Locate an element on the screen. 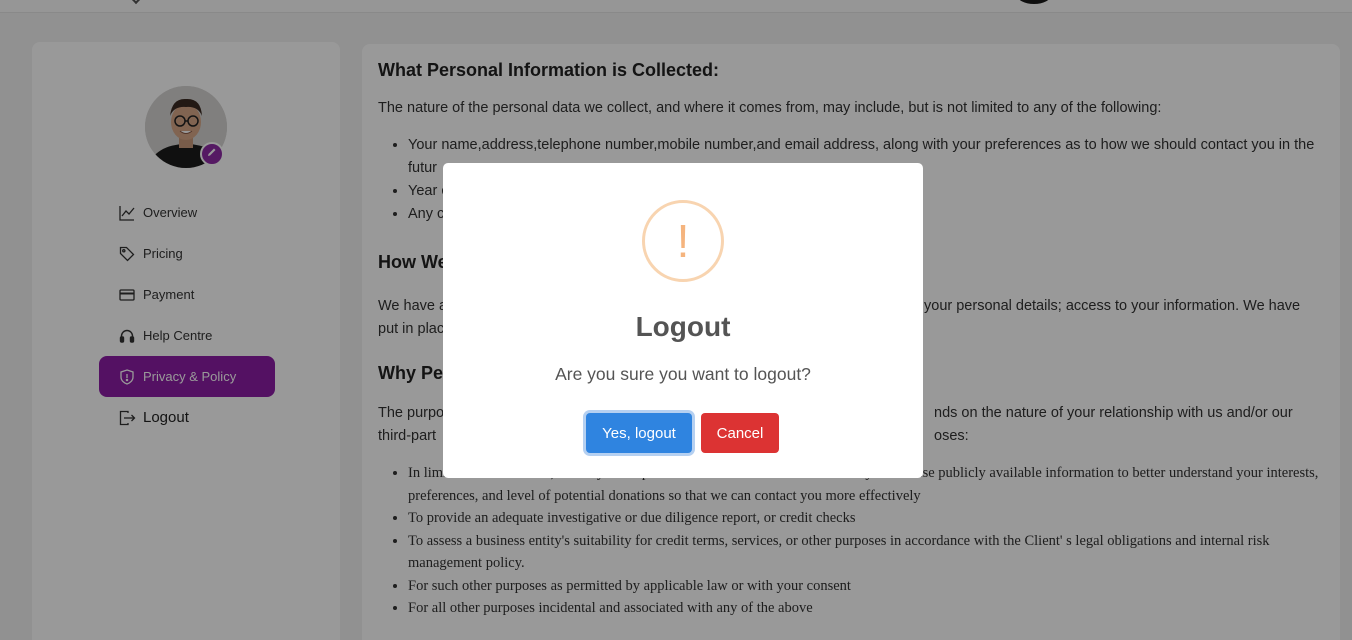 This screenshot has width=1352, height=640. dialog-message: Are you sure you want to logout? is located at coordinates (683, 374).